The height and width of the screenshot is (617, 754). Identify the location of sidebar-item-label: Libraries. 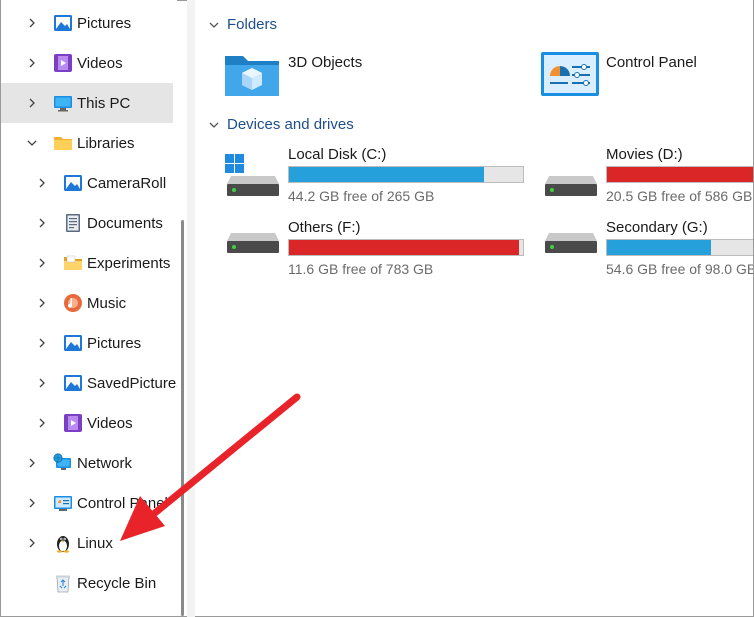
(106, 143).